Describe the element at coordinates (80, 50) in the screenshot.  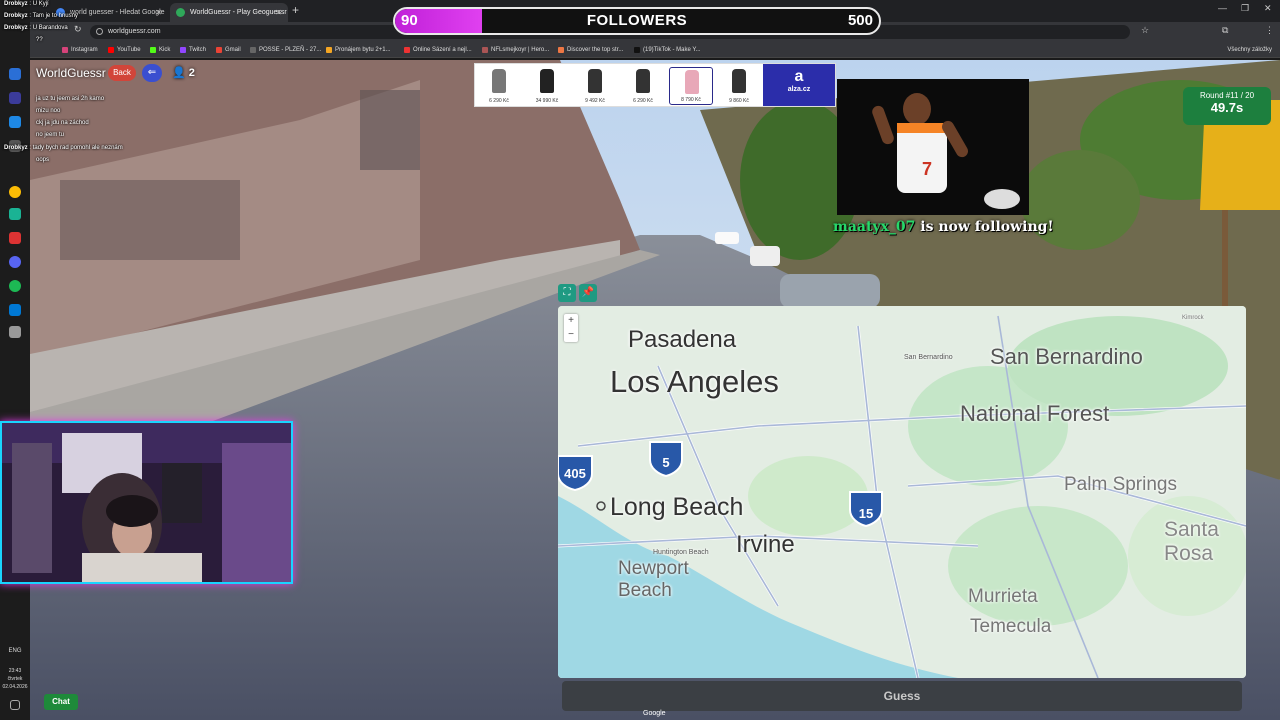
I see `bookmark-instagram: Instagram` at that location.